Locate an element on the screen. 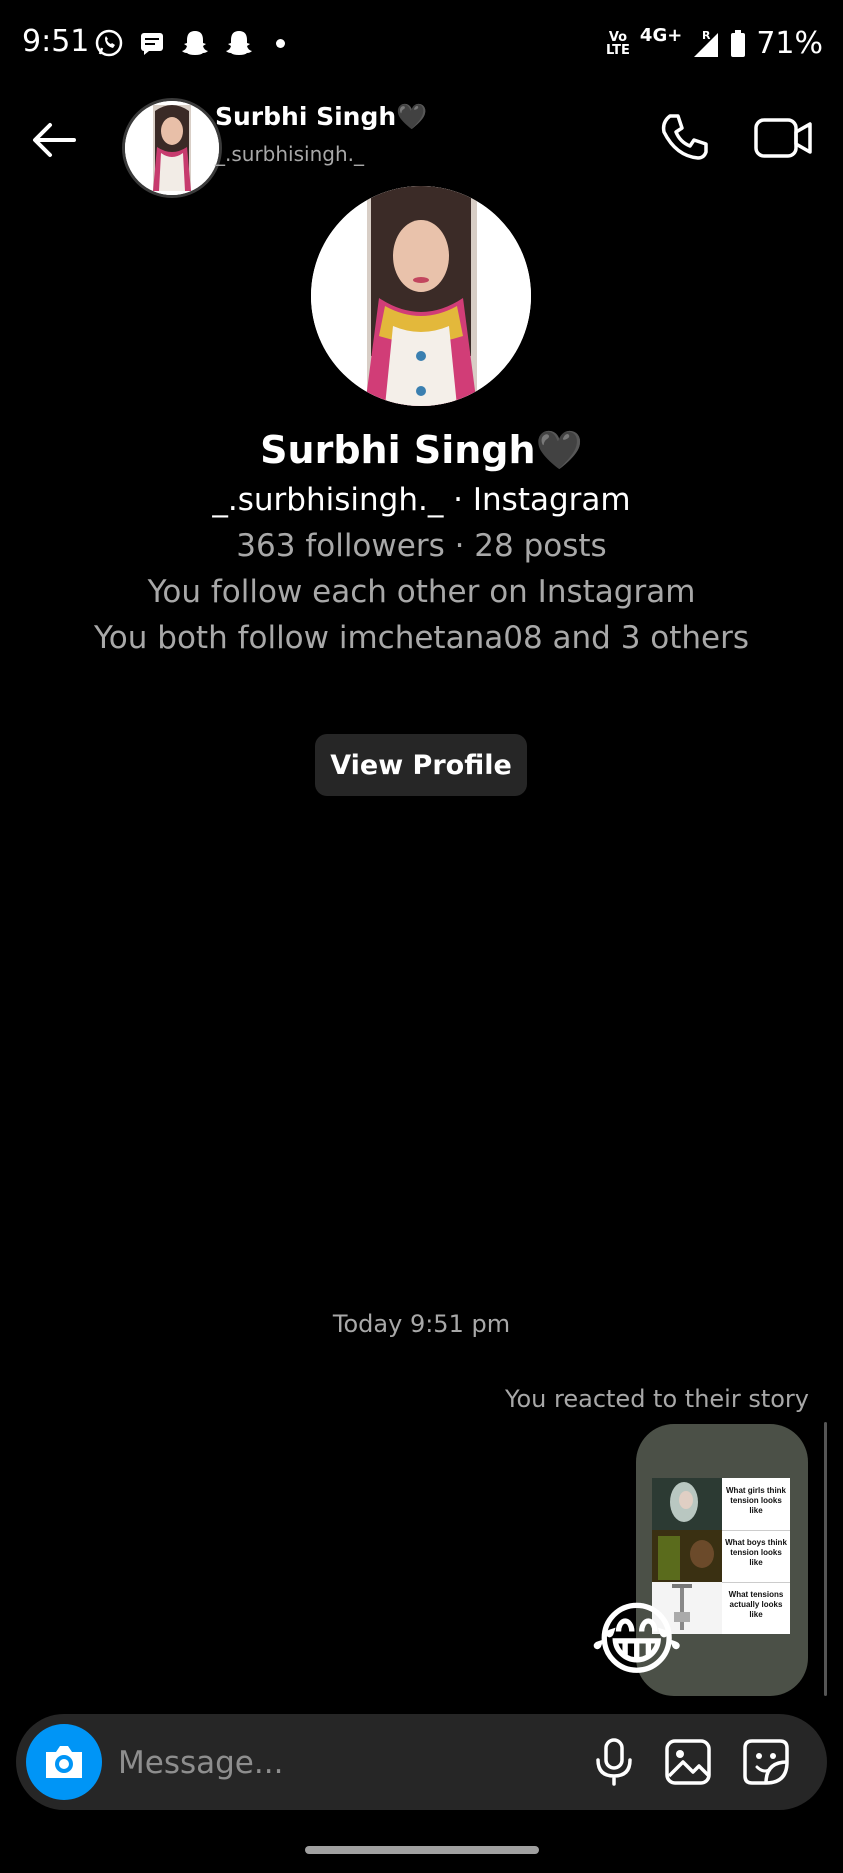 Image resolution: width=843 pixels, height=1873 pixels. volte-indicator: Vo LTE is located at coordinates (618, 43).